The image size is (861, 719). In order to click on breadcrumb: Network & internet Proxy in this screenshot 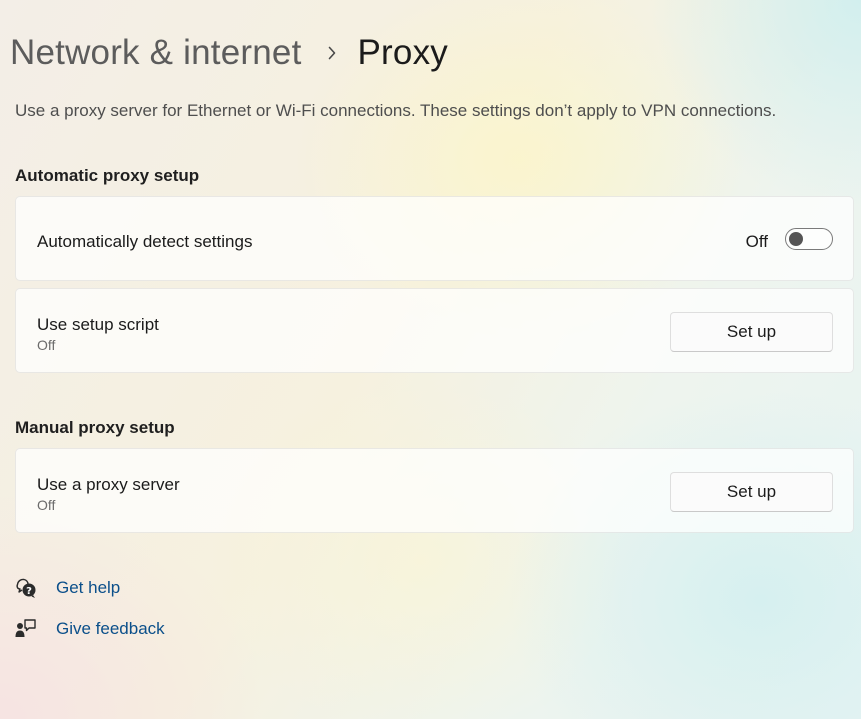, I will do `click(229, 53)`.